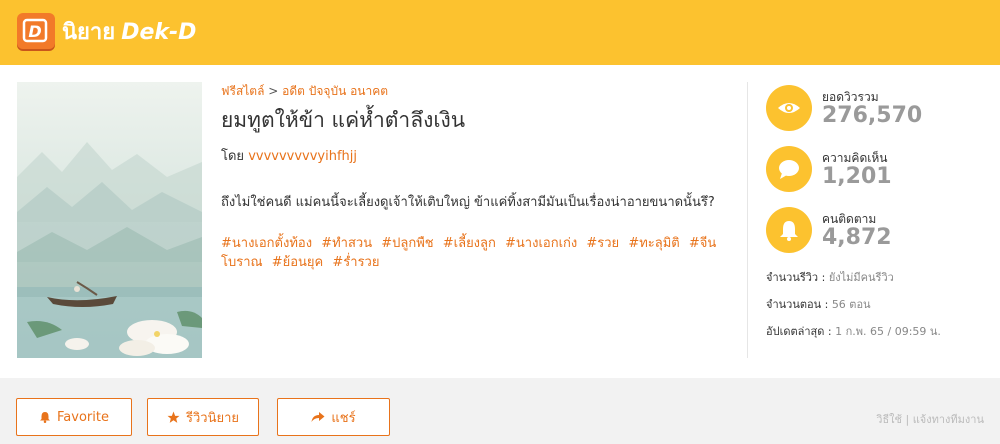 This screenshot has height=444, width=1000. What do you see at coordinates (89, 32) in the screenshot?
I see `logo-label: นิยาย` at bounding box center [89, 32].